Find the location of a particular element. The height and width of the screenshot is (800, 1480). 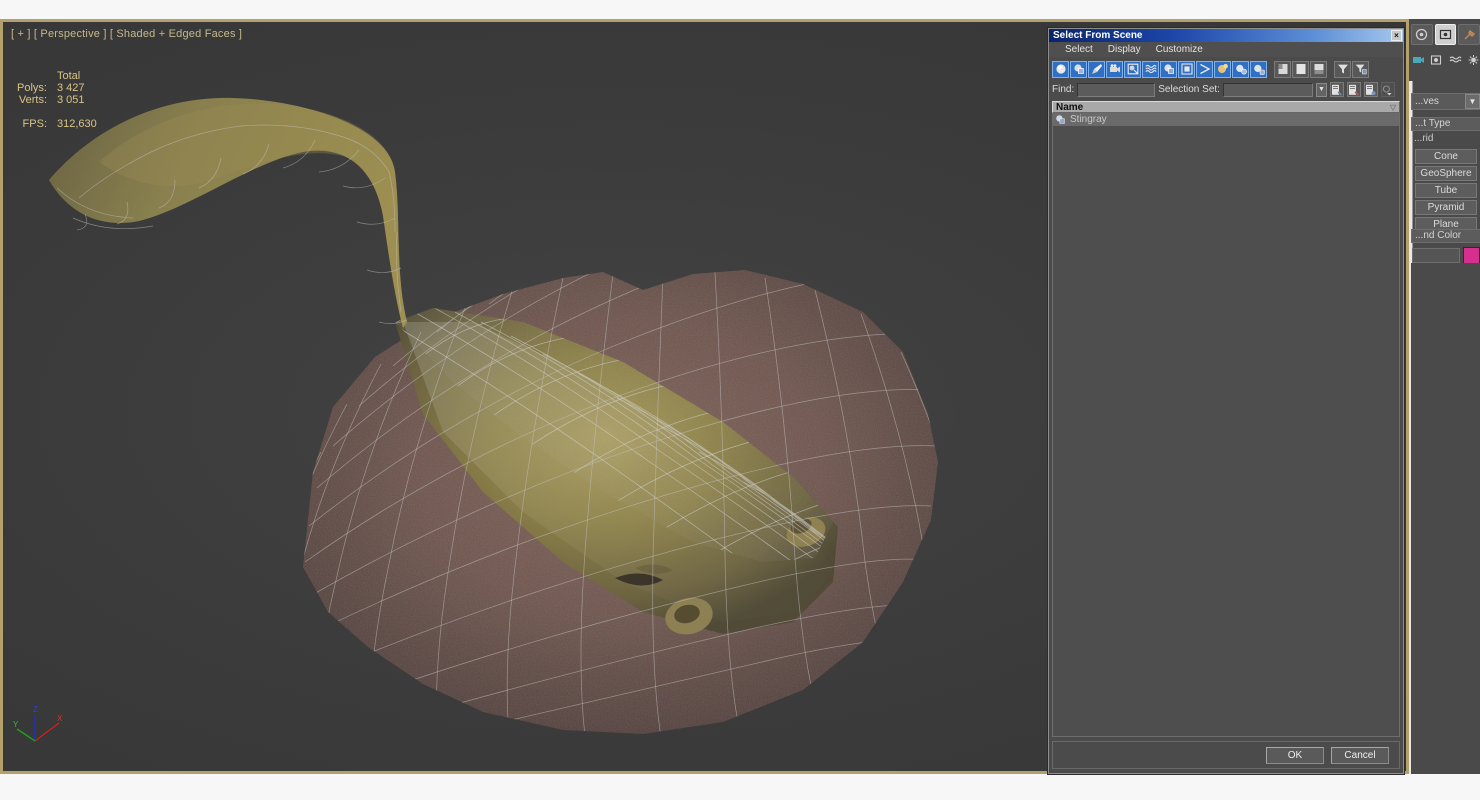

display-groups-icon is located at coordinates (1168, 69).